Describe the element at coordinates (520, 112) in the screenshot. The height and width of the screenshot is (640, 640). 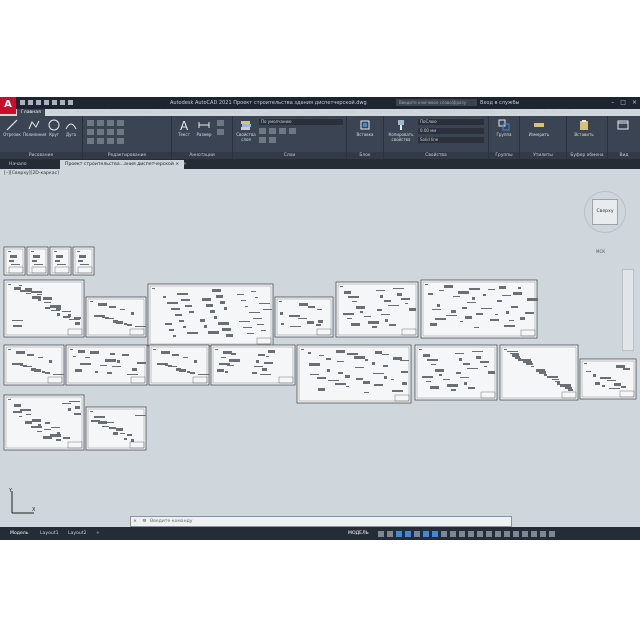
I see `ribbon-tab: Express Tools` at that location.